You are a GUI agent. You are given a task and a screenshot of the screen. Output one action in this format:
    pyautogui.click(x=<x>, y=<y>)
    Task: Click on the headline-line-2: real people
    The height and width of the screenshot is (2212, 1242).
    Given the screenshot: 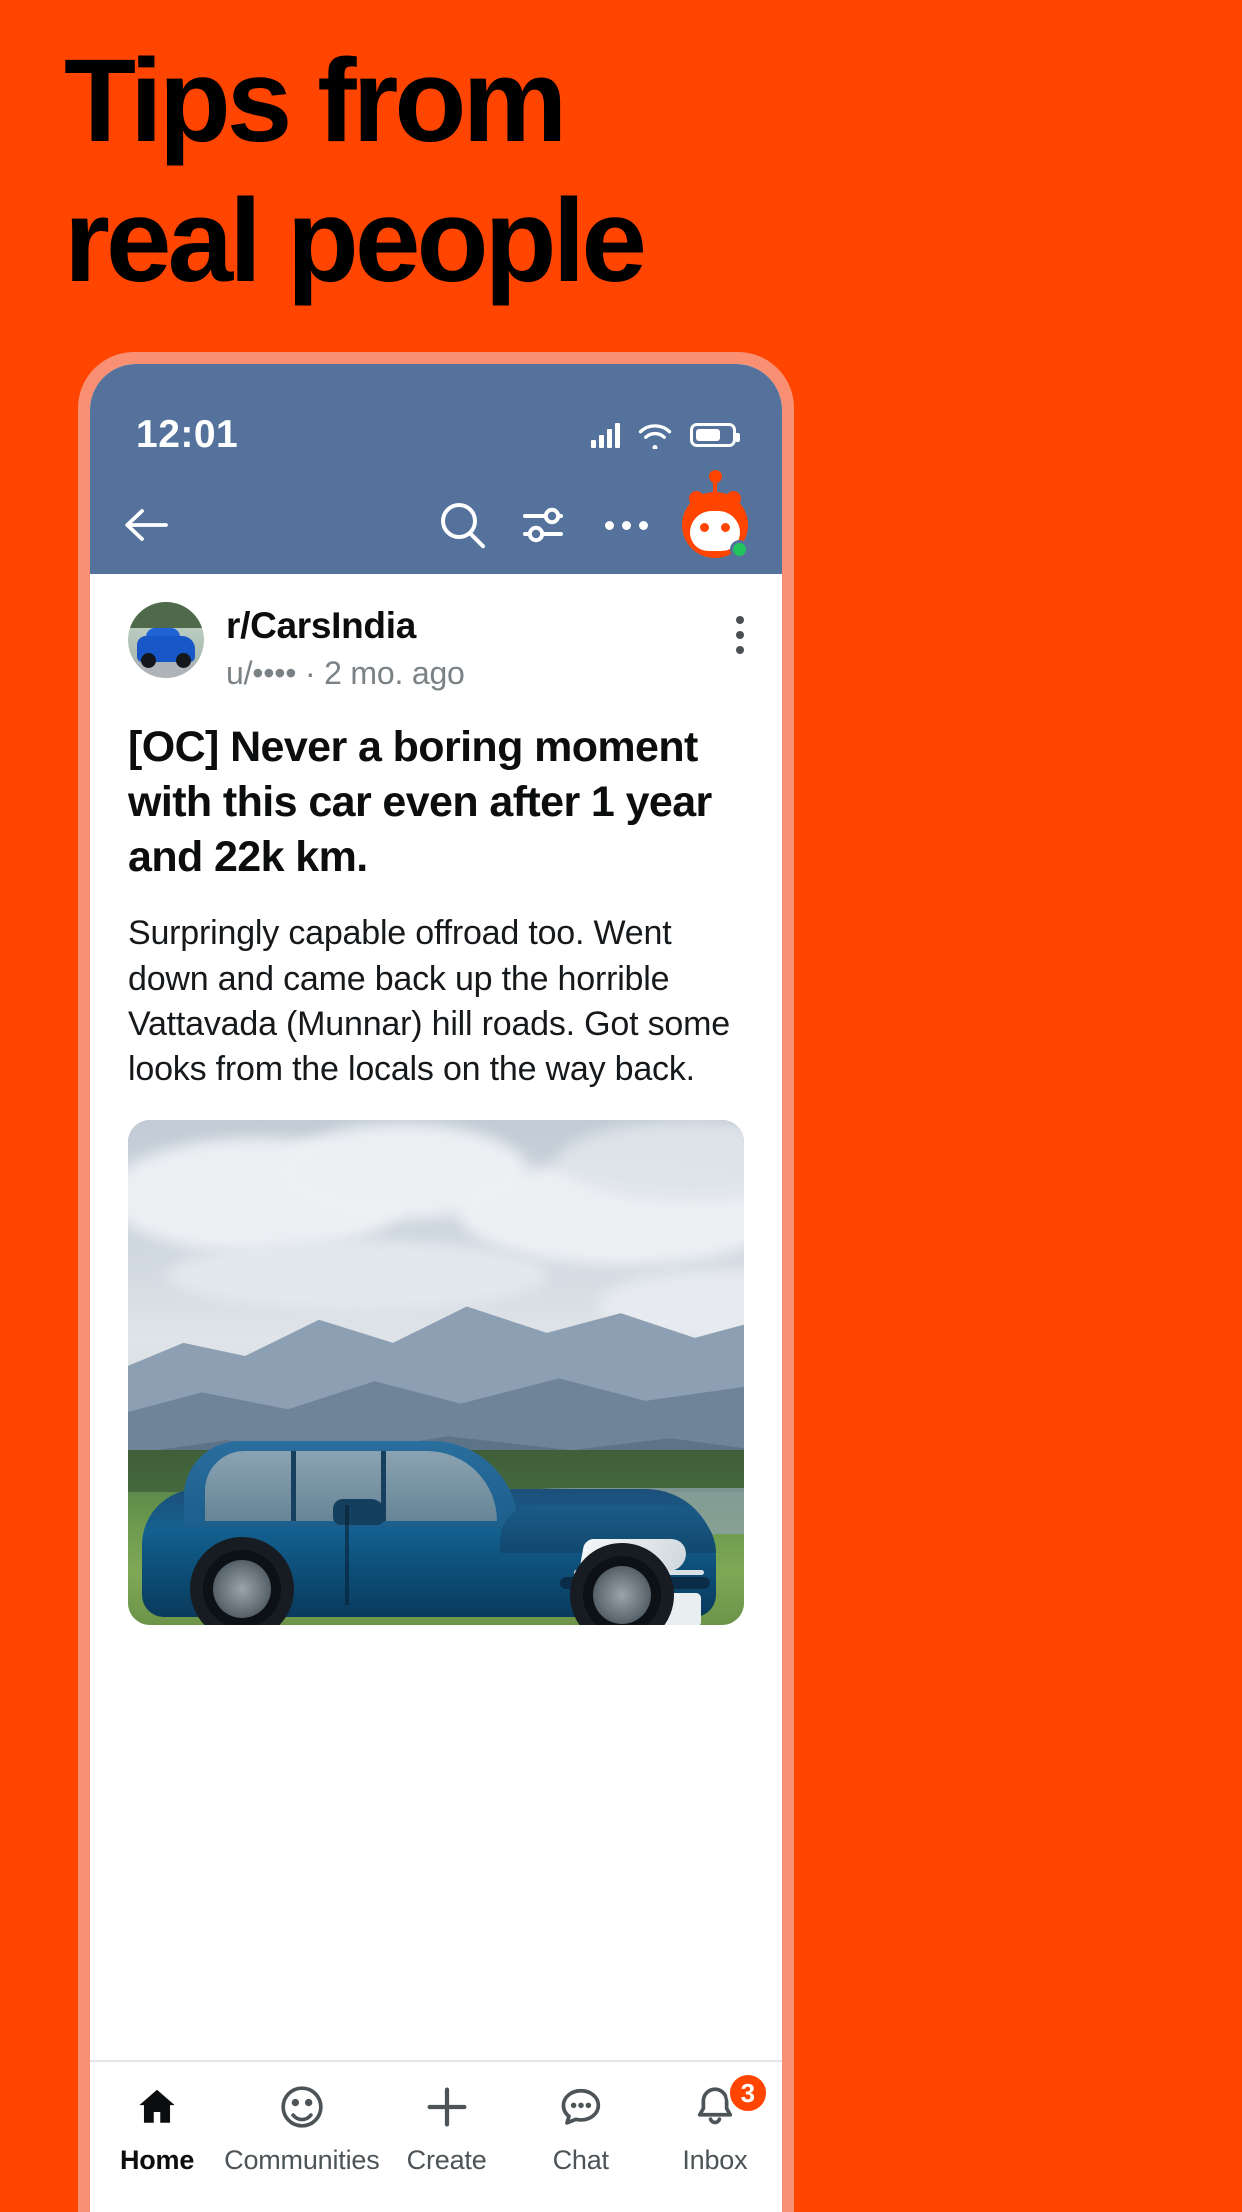 What is the action you would take?
    pyautogui.click(x=355, y=241)
    